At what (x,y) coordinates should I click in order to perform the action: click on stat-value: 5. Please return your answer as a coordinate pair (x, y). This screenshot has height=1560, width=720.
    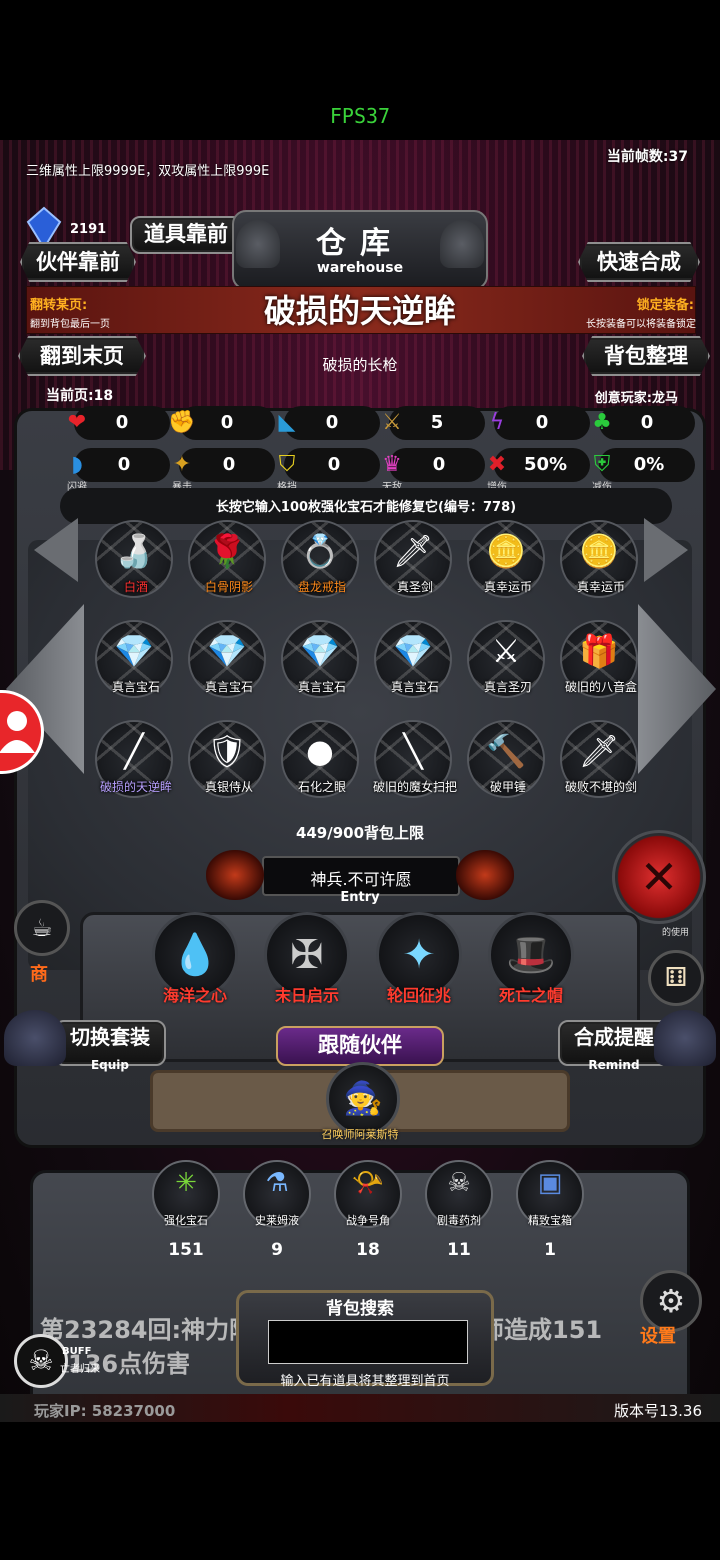
    Looking at the image, I should click on (437, 422).